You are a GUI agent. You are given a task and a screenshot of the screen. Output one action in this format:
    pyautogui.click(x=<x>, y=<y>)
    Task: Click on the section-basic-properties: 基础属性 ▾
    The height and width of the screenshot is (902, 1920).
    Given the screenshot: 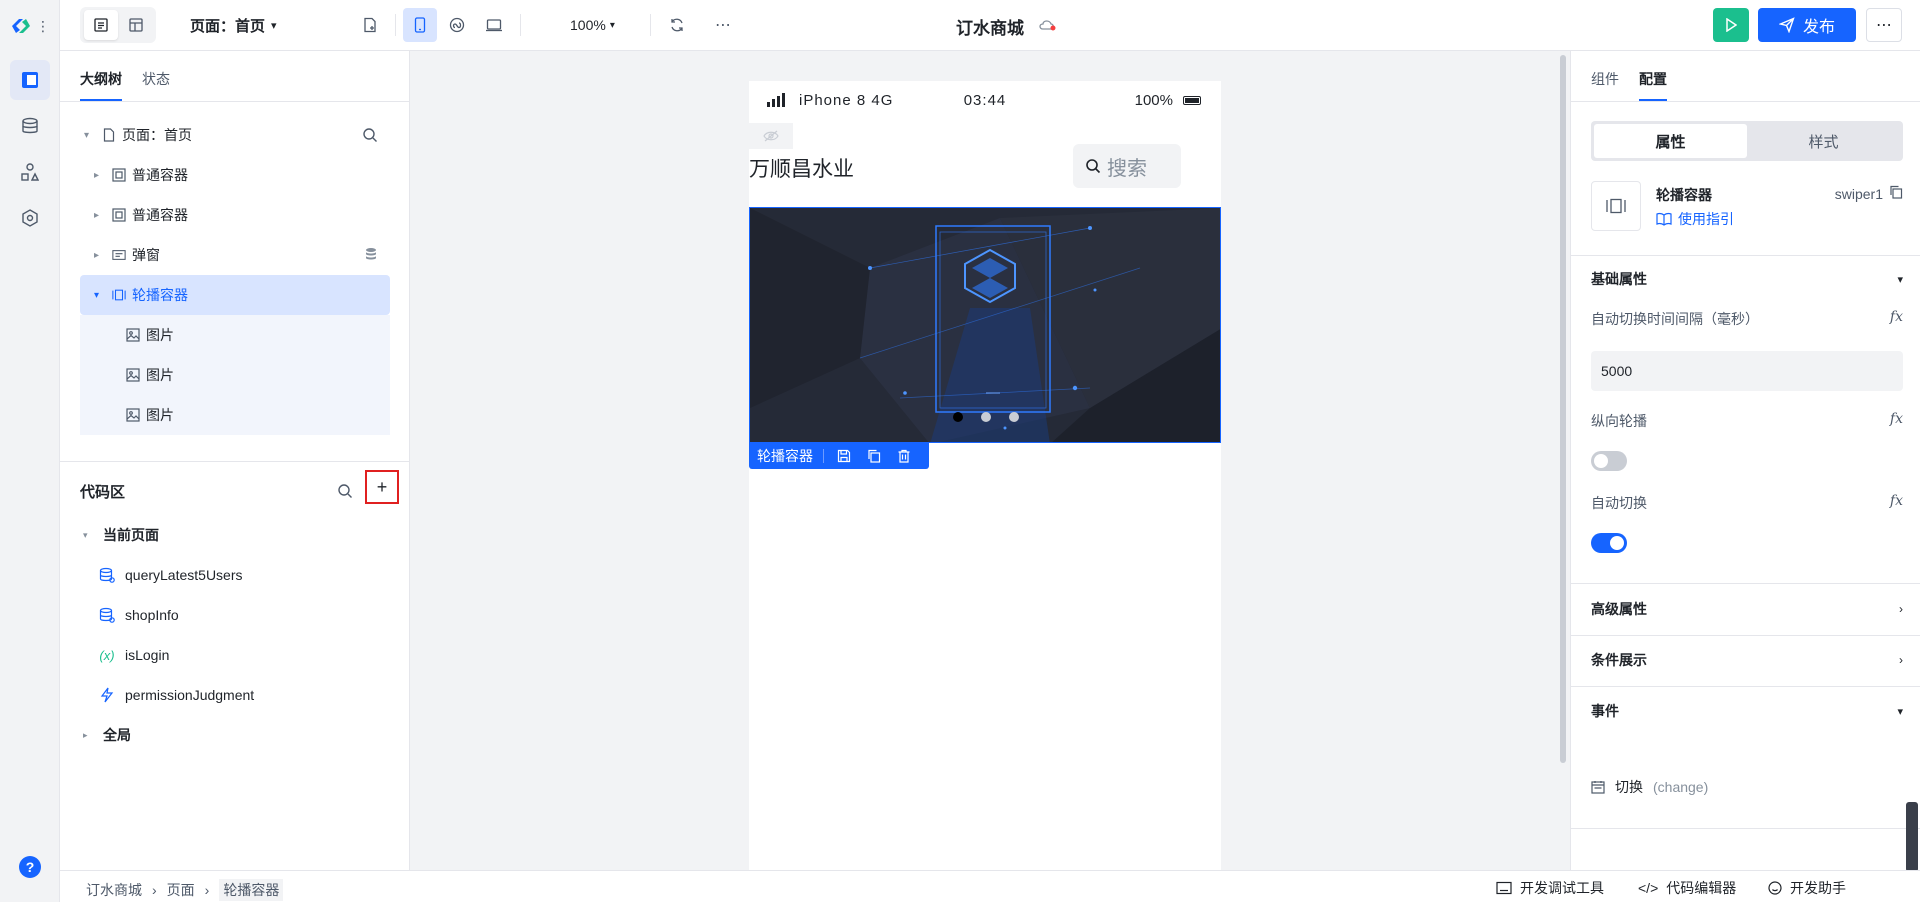 What is the action you would take?
    pyautogui.click(x=1747, y=279)
    